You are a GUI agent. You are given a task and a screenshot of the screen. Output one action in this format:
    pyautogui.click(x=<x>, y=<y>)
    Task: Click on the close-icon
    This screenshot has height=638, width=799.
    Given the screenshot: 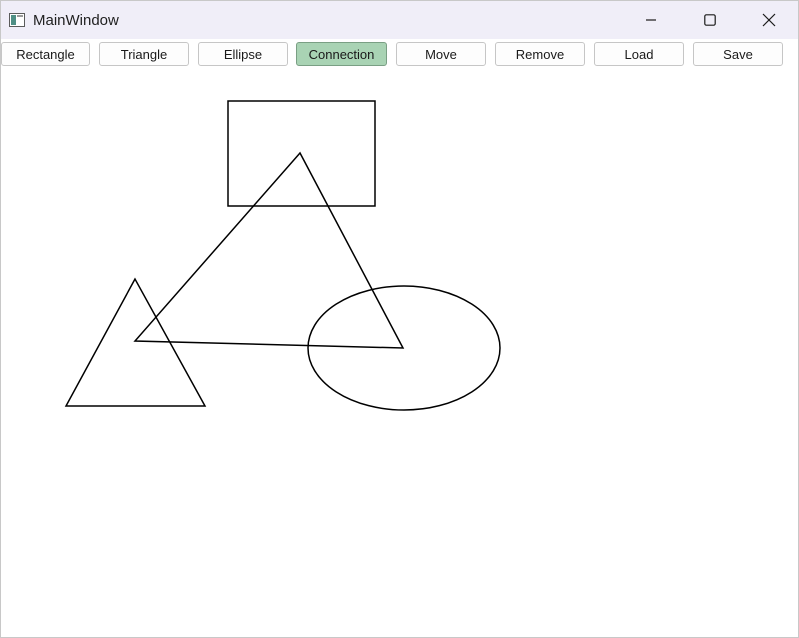 What is the action you would take?
    pyautogui.click(x=769, y=20)
    